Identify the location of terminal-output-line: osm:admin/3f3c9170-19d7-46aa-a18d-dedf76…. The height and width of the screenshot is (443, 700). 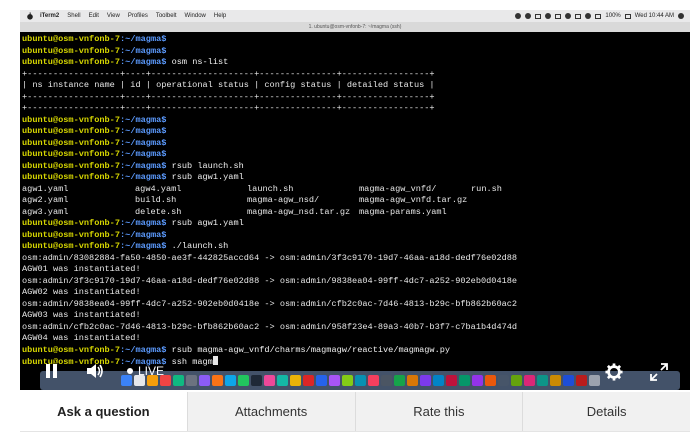
(270, 280).